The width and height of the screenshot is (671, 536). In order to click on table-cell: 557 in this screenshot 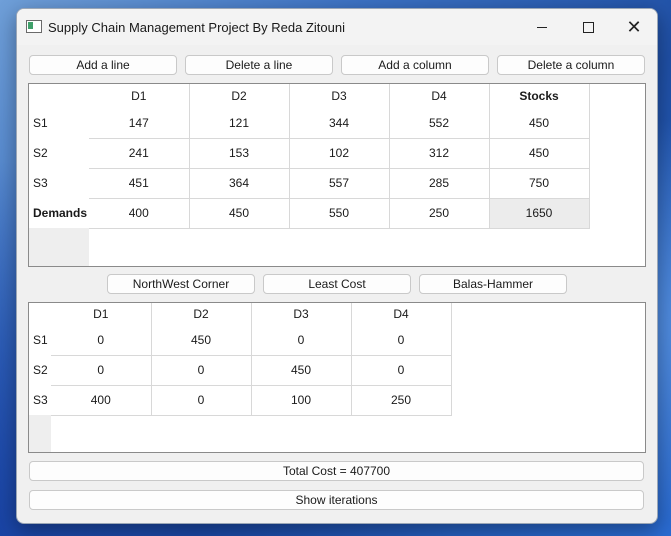, I will do `click(339, 183)`.